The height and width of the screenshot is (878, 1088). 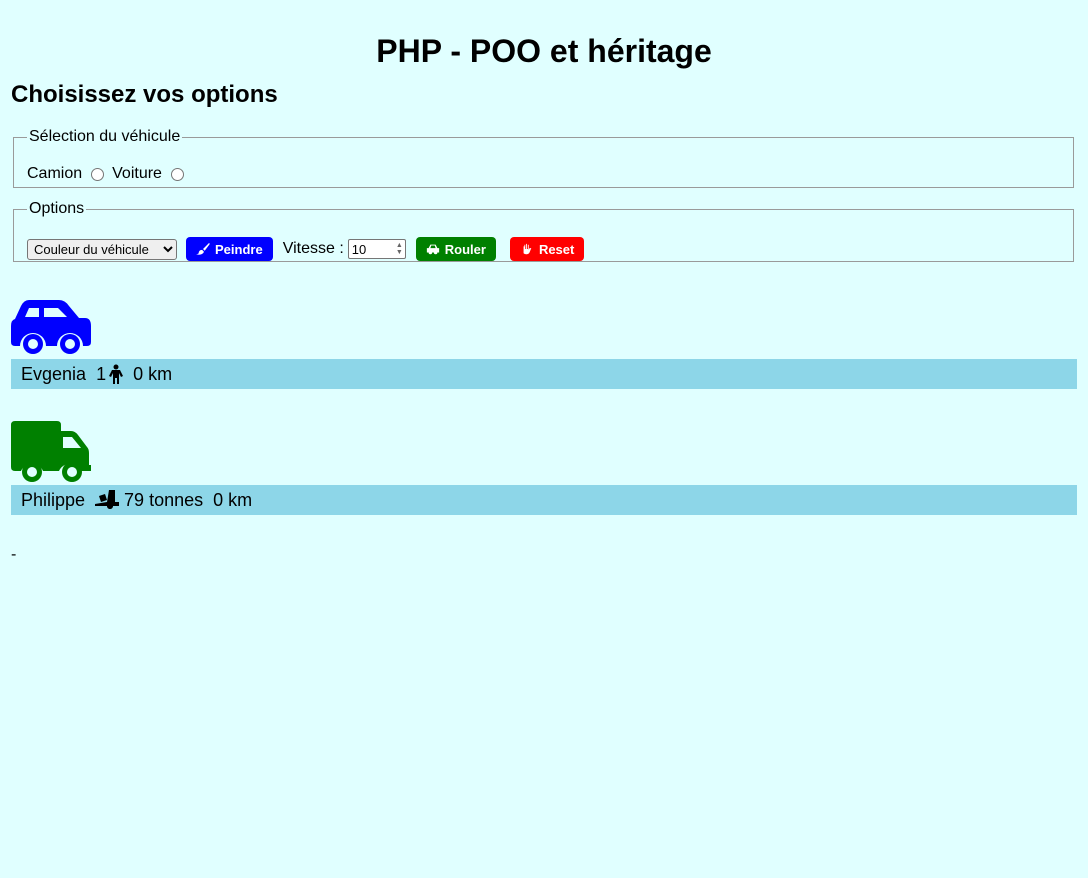 What do you see at coordinates (544, 51) in the screenshot?
I see `page-title: PHP - POO et héritage` at bounding box center [544, 51].